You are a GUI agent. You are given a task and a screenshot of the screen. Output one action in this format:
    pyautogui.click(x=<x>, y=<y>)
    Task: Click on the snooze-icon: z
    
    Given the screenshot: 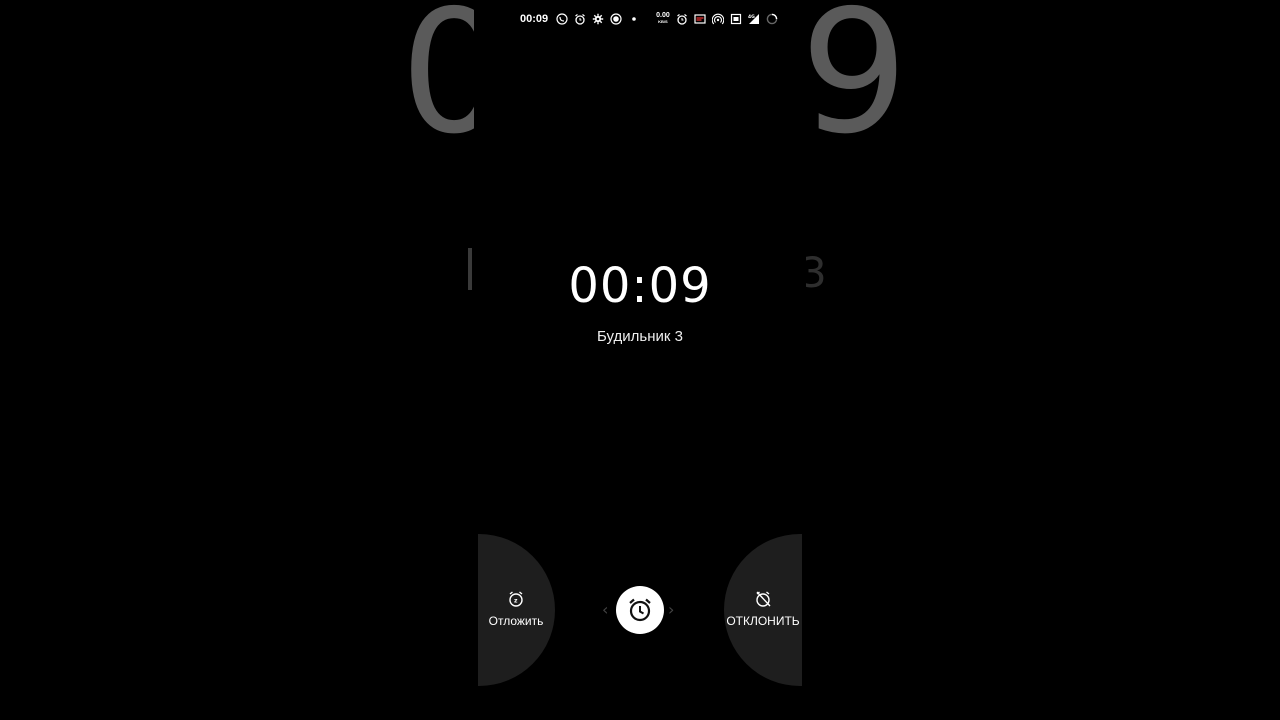 What is the action you would take?
    pyautogui.click(x=516, y=599)
    